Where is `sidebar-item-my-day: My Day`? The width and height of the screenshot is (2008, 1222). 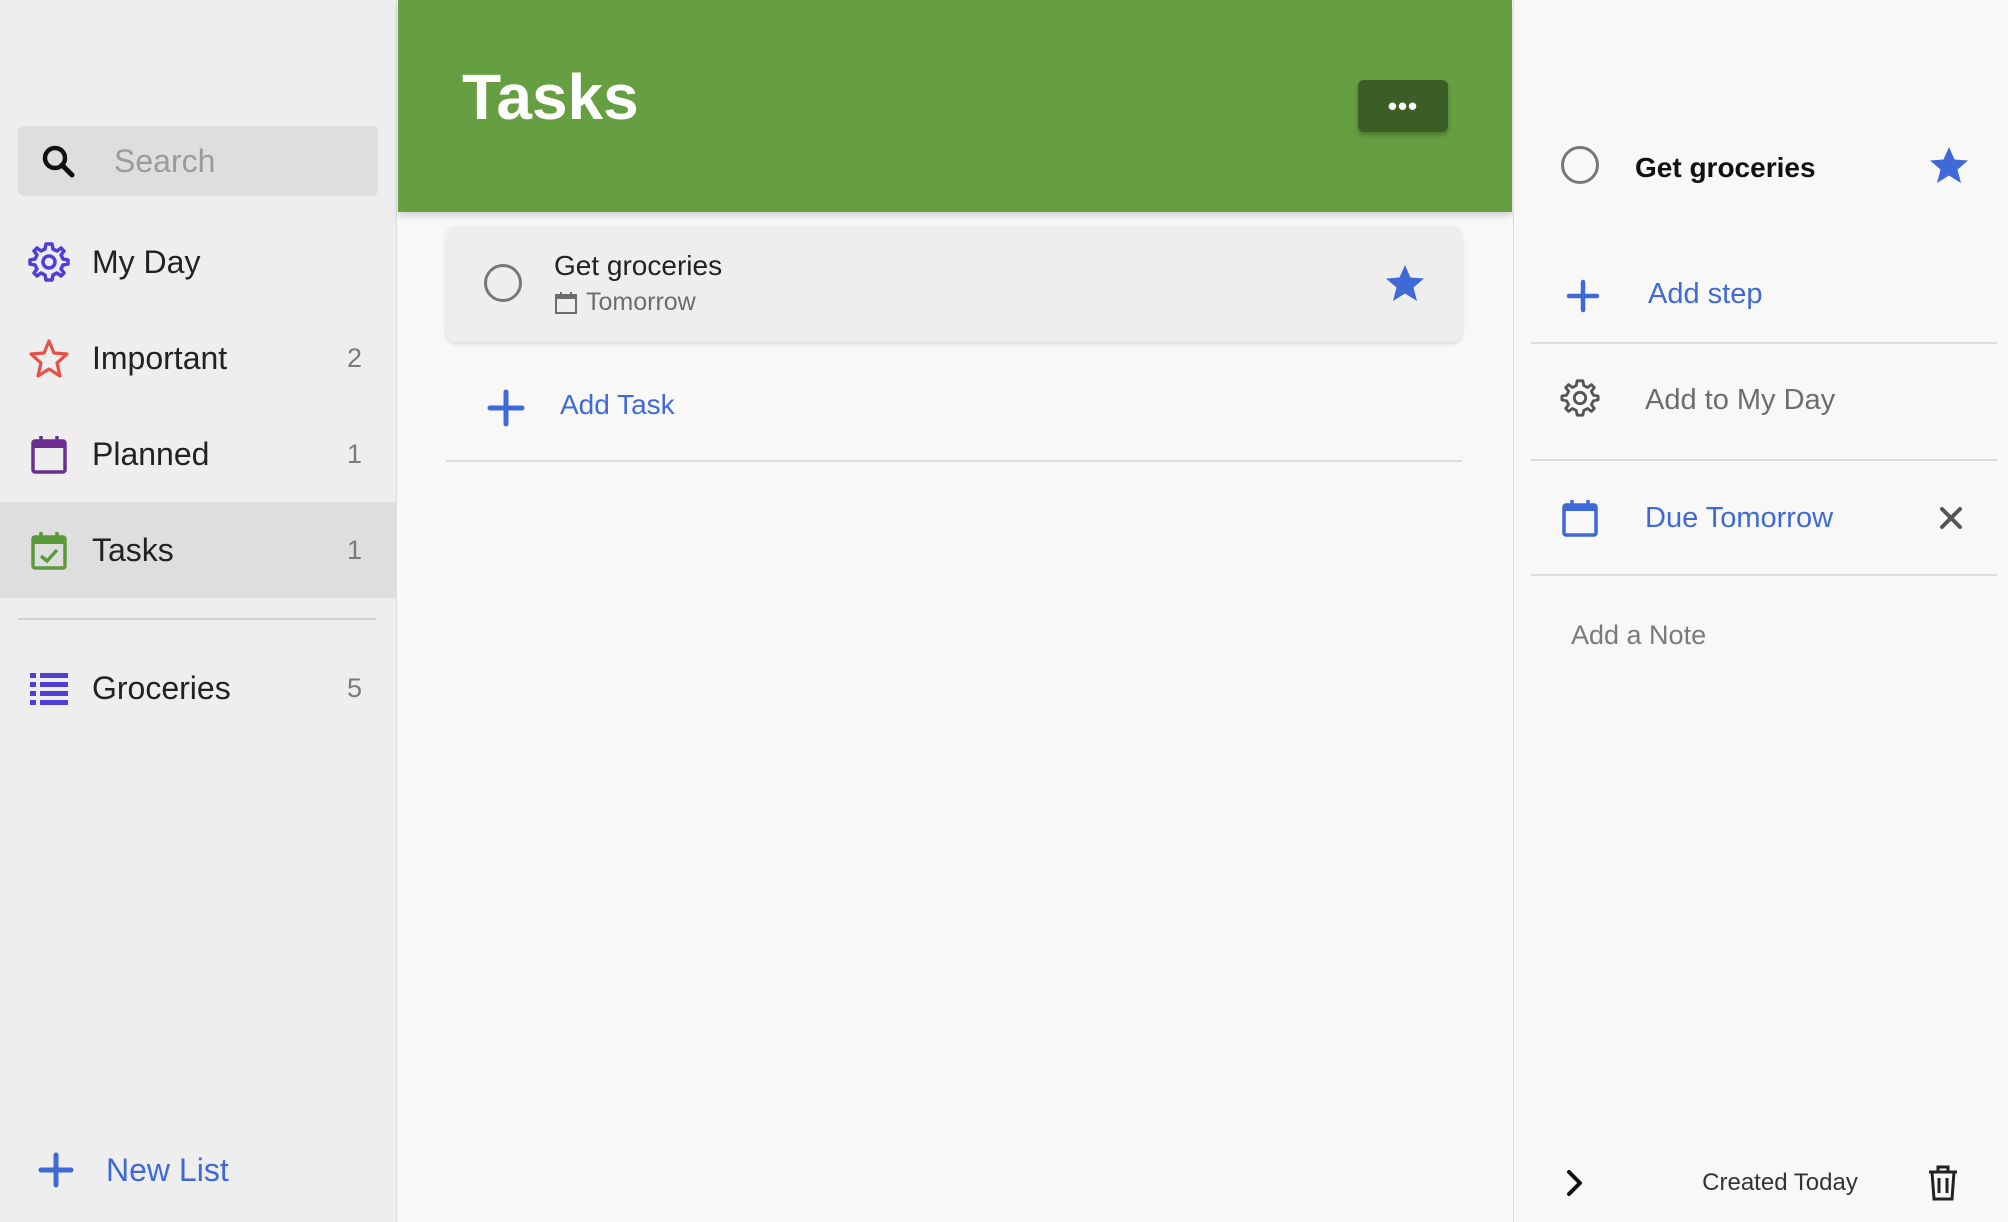
sidebar-item-my-day: My Day is located at coordinates (198, 262).